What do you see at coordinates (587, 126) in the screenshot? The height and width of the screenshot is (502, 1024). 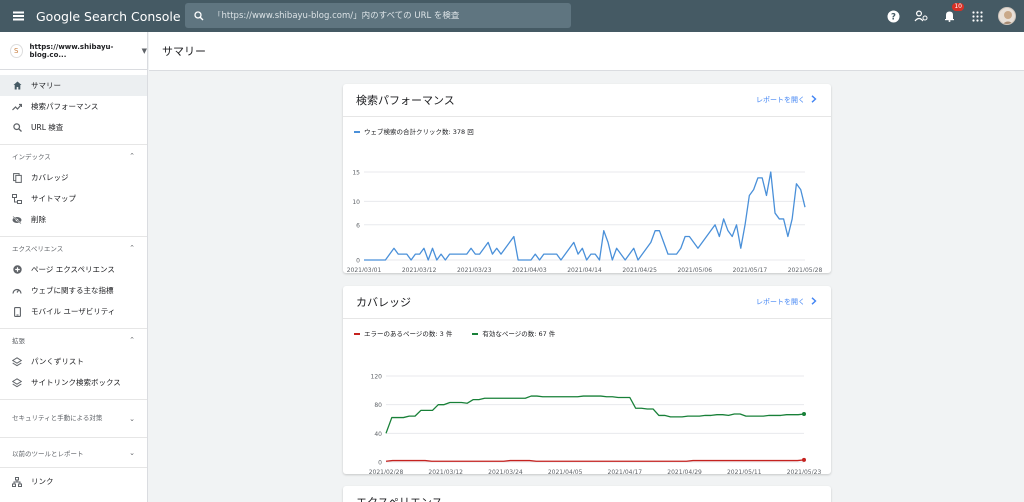 I see `chart-legend: ウェブ検索の合計クリック数: 378 回` at bounding box center [587, 126].